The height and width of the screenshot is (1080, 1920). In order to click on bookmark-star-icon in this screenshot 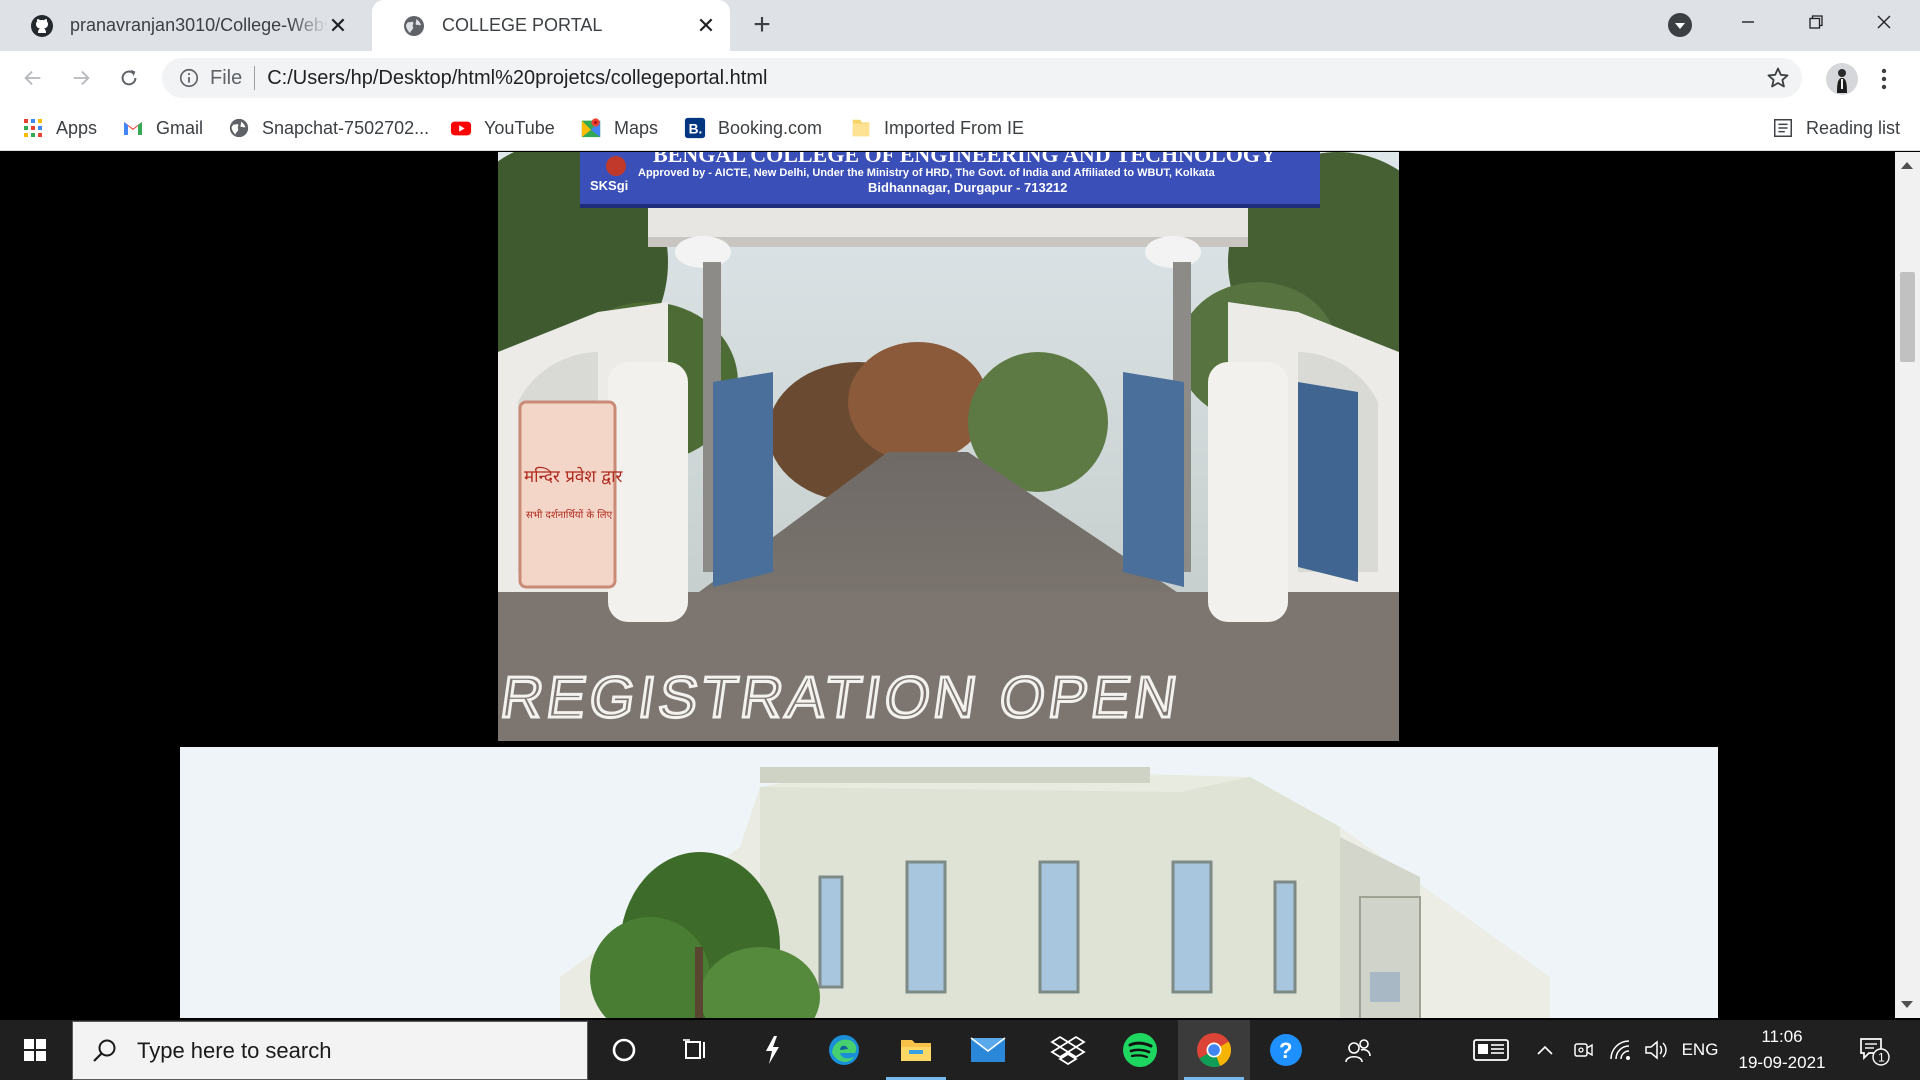, I will do `click(1778, 78)`.